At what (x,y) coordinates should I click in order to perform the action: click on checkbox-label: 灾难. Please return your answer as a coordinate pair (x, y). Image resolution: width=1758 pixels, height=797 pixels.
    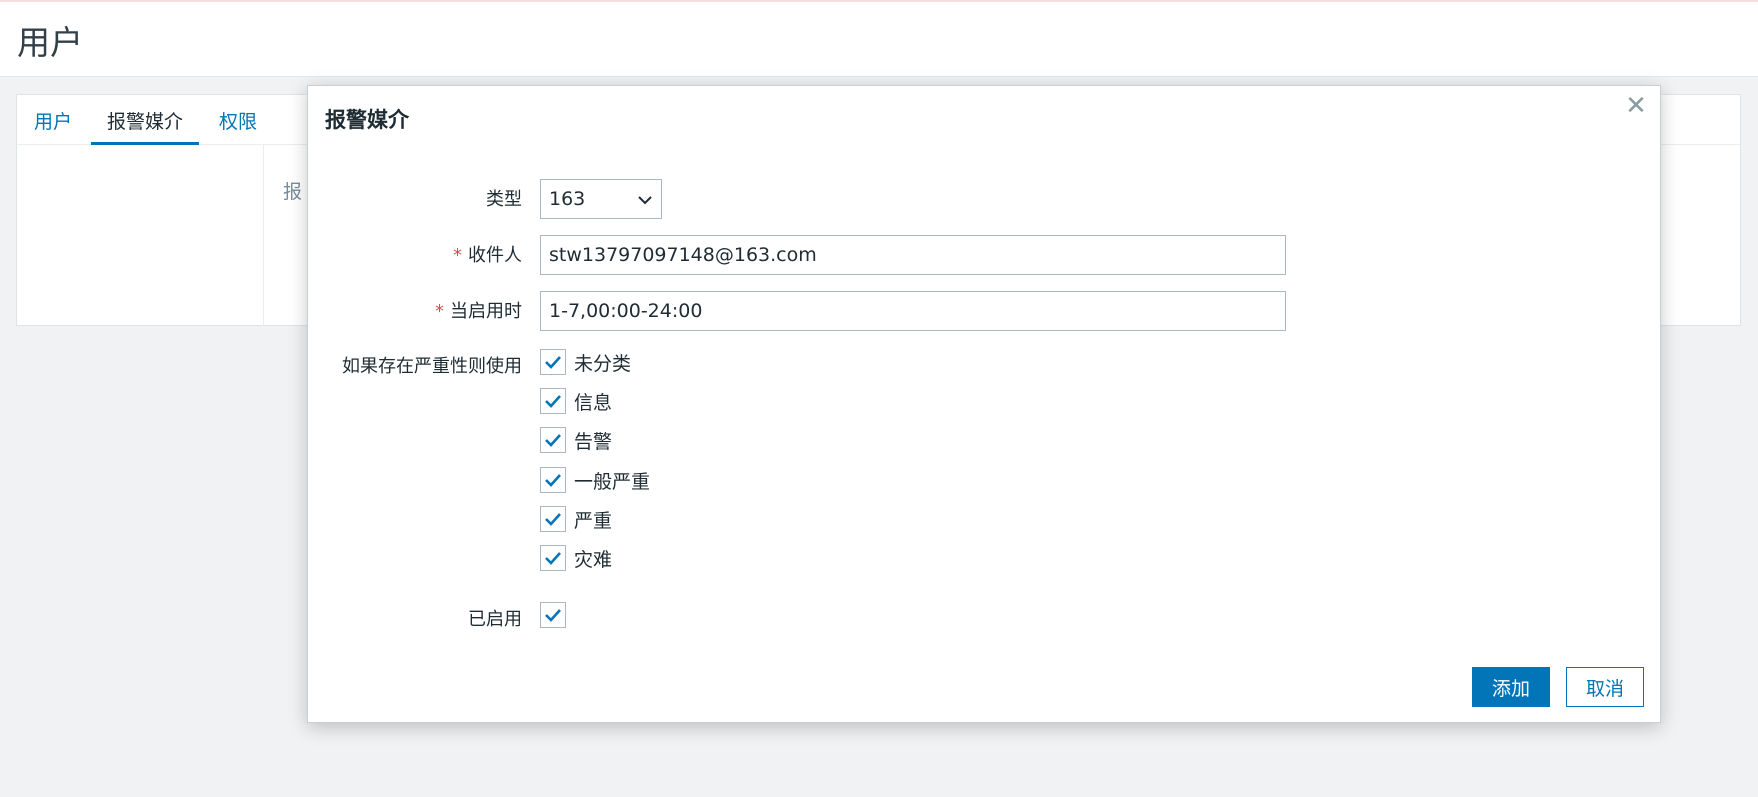
    Looking at the image, I should click on (593, 559).